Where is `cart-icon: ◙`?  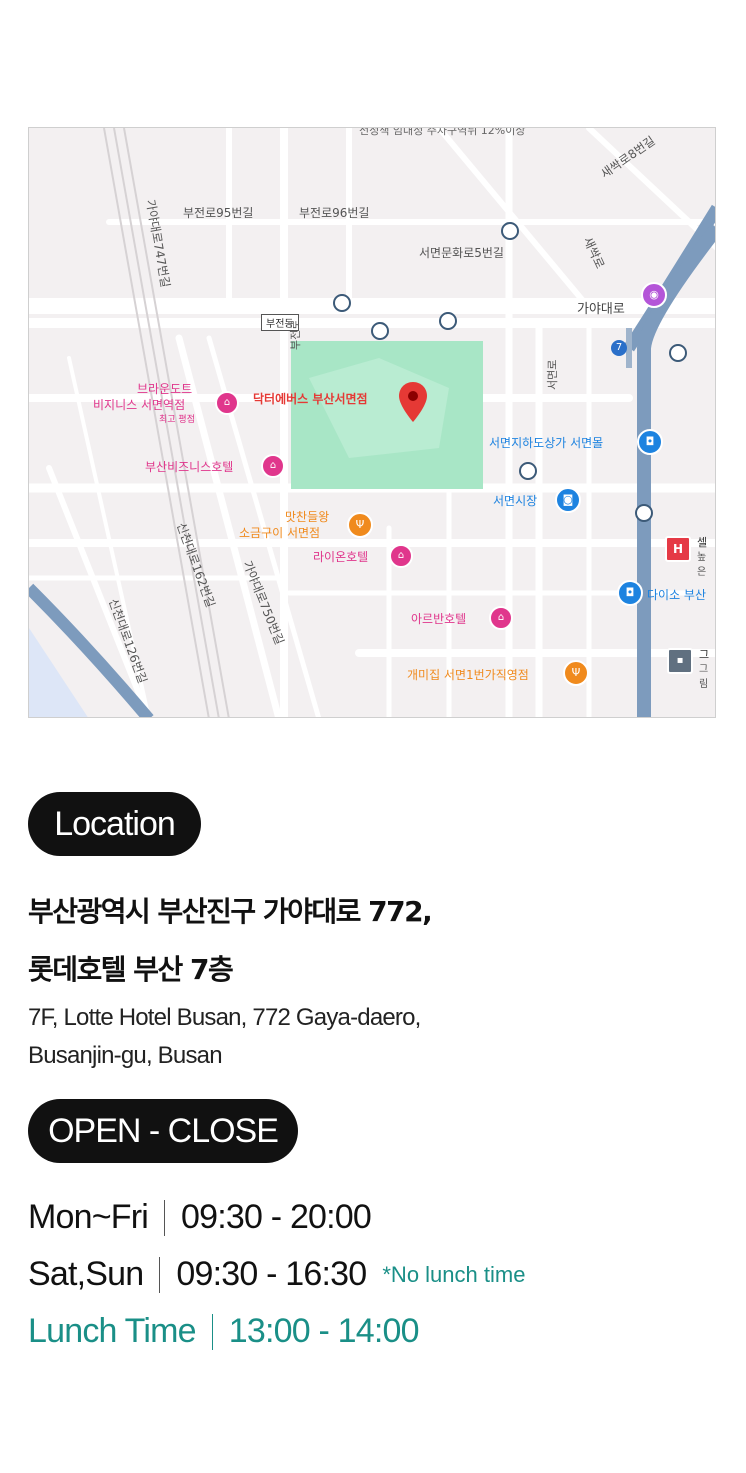 cart-icon: ◙ is located at coordinates (568, 500).